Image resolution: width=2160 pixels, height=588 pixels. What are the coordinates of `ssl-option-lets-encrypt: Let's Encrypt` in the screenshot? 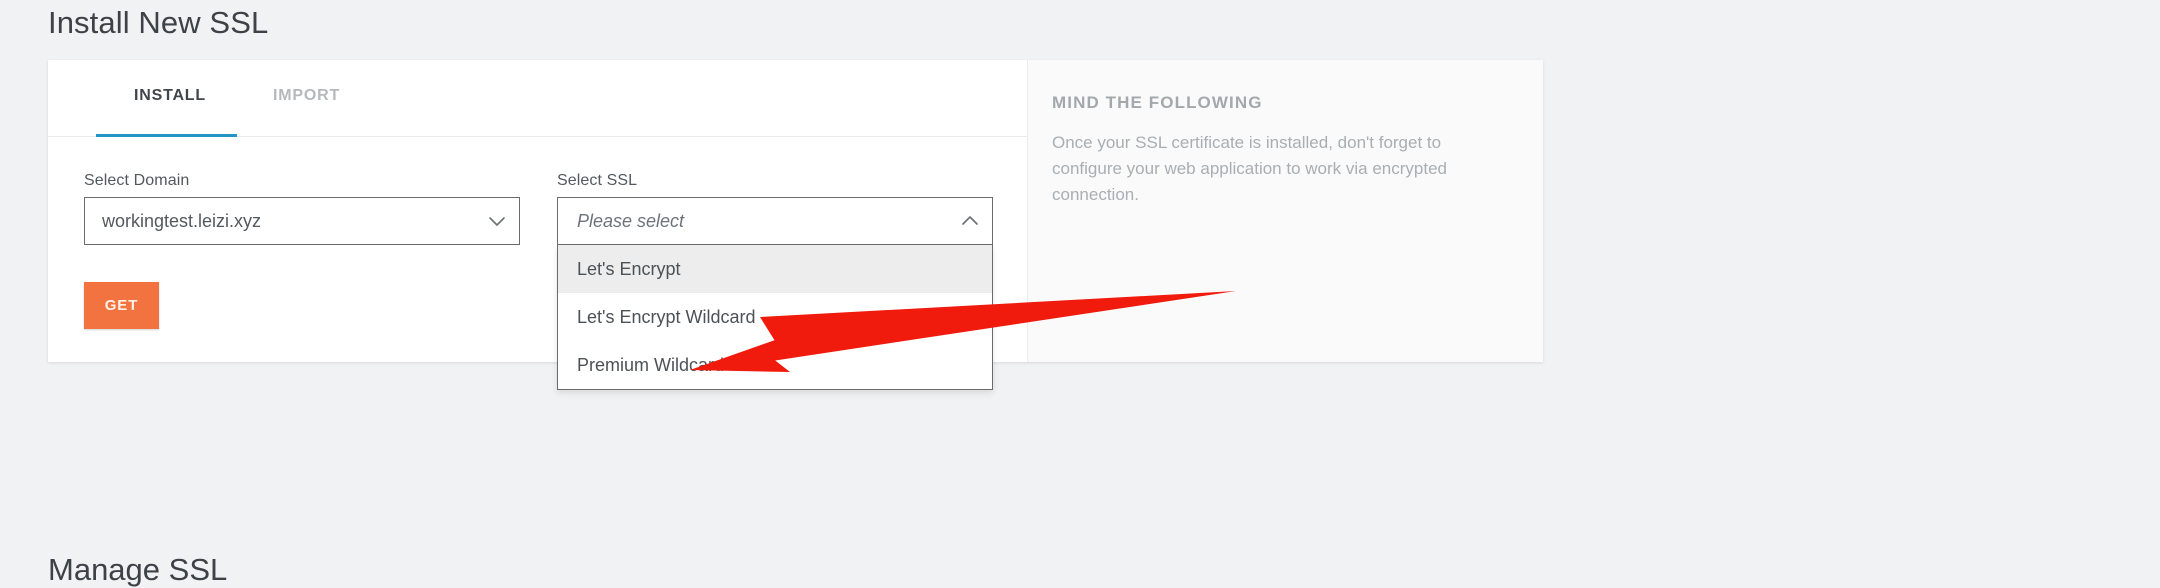 It's located at (775, 269).